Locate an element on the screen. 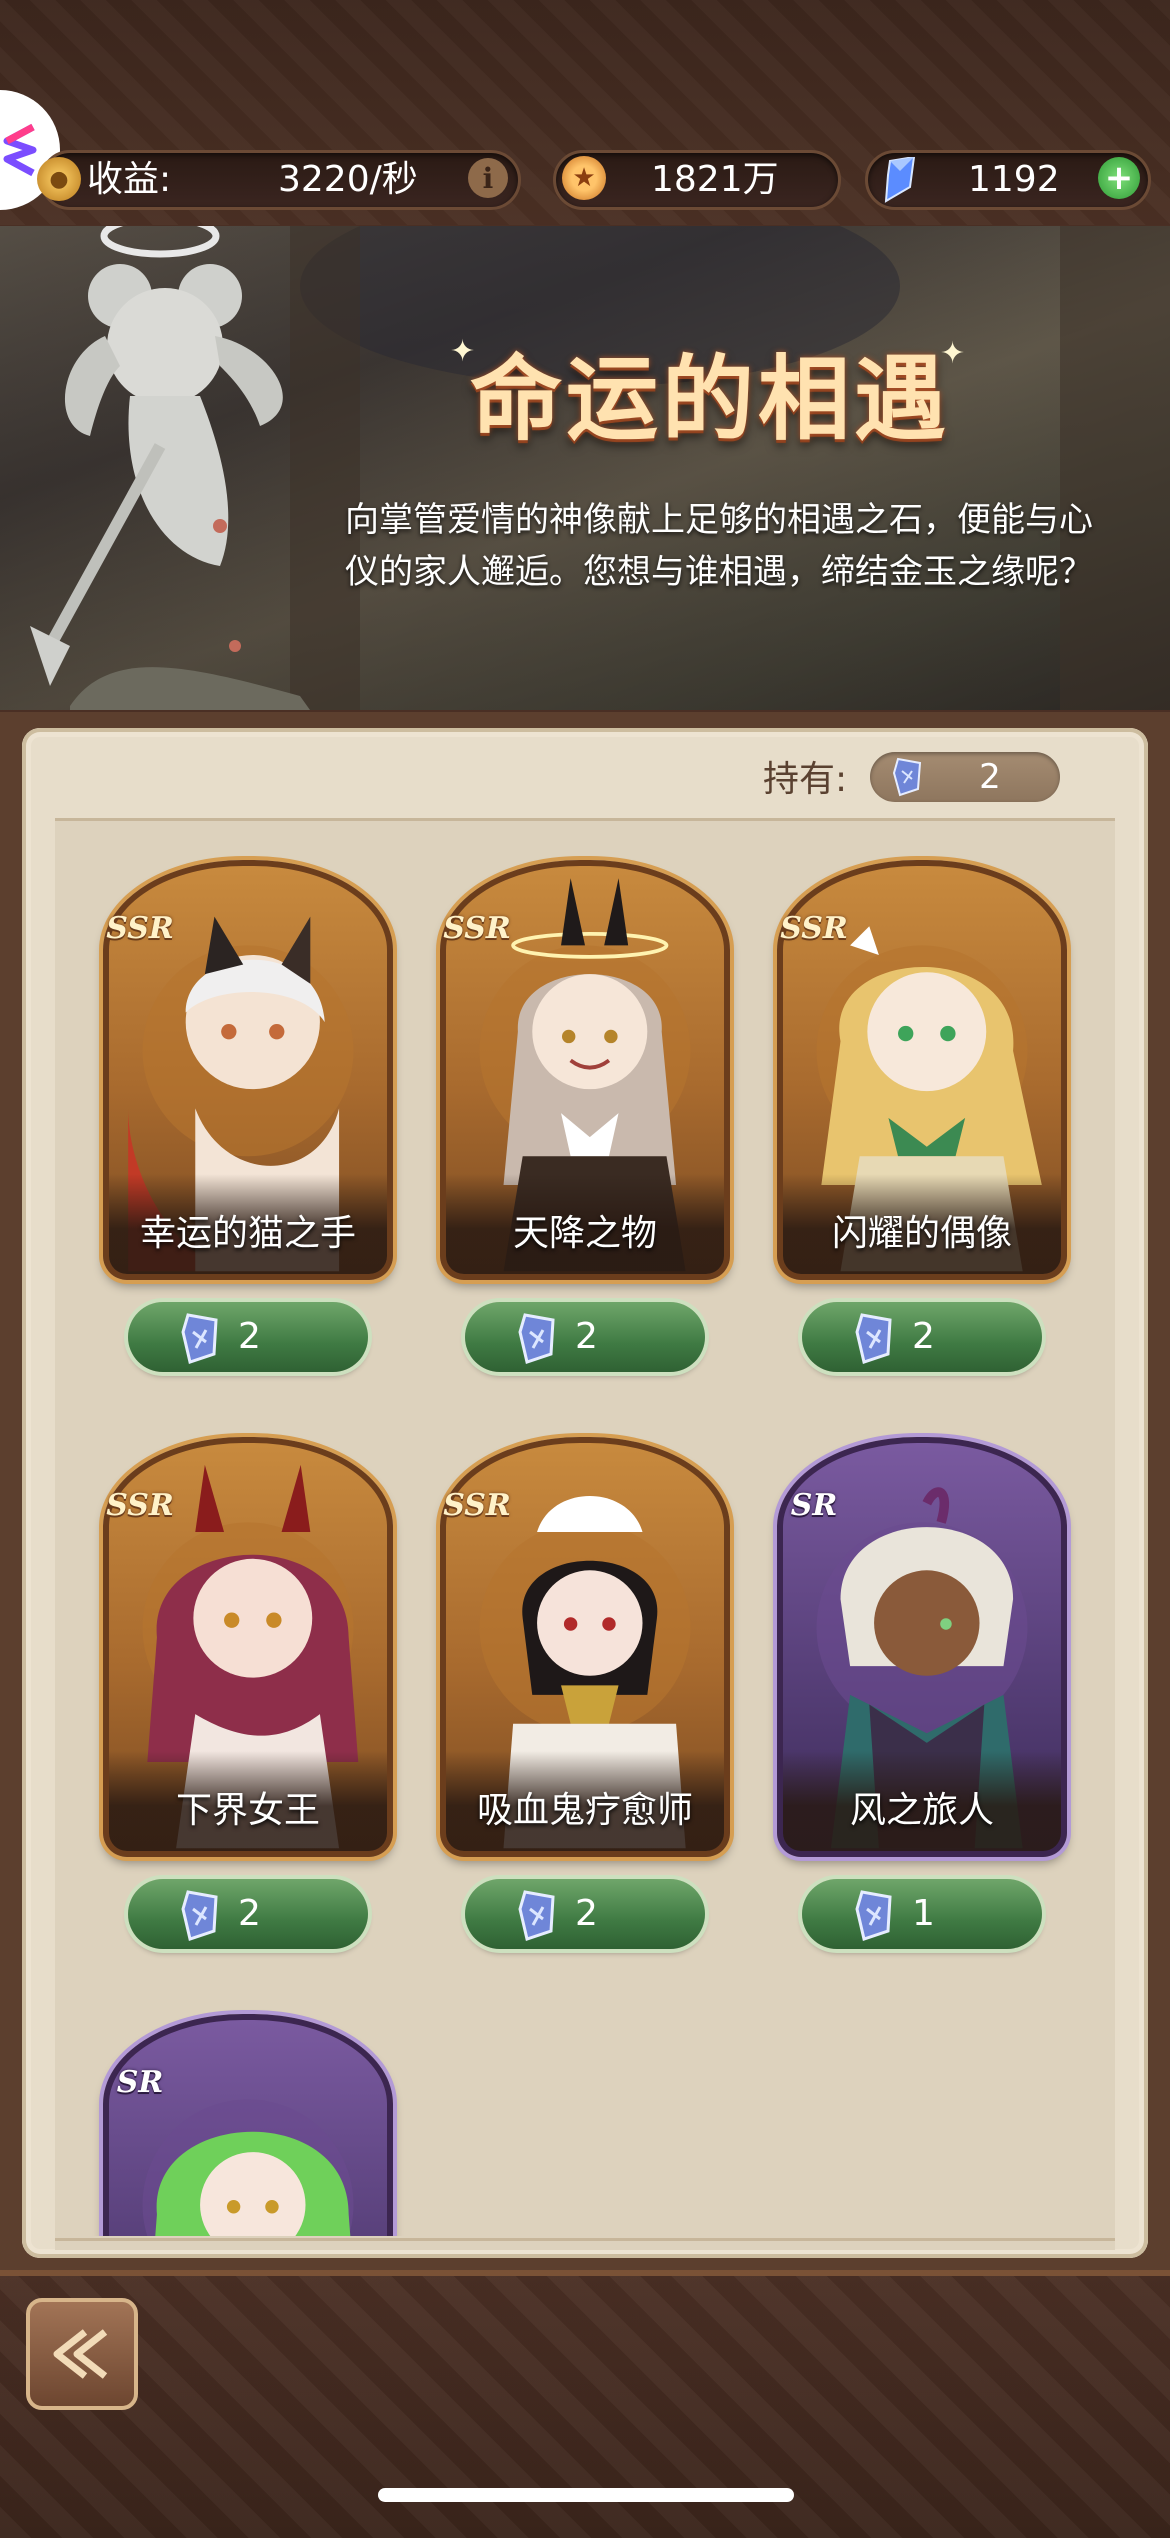 This screenshot has width=1170, height=2538. coin-stack-icon: ● is located at coordinates (59, 179).